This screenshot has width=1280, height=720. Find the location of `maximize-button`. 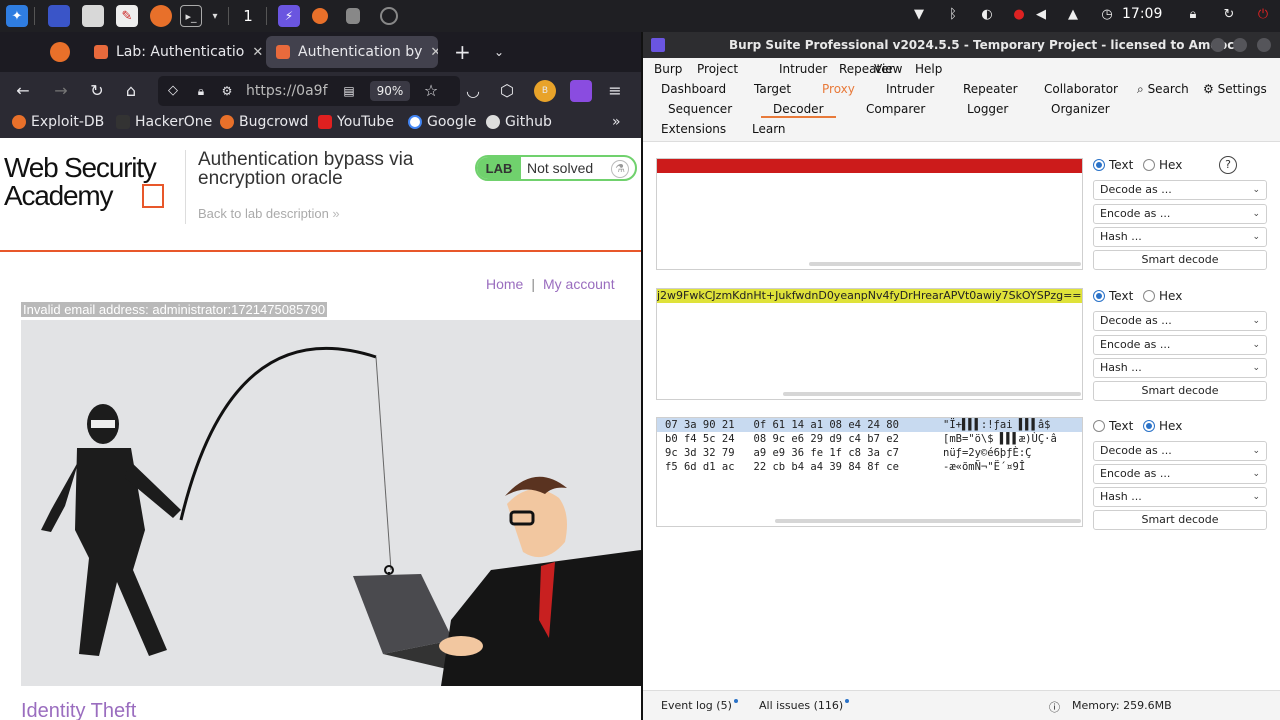

maximize-button is located at coordinates (1240, 45).